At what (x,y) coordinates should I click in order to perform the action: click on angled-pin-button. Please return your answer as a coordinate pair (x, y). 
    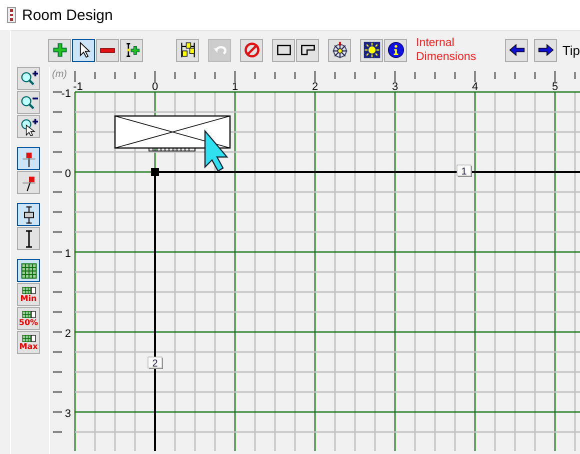
    Looking at the image, I should click on (28, 182).